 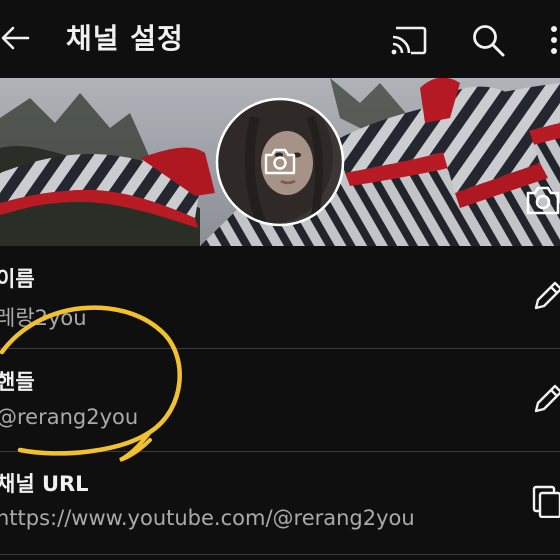 What do you see at coordinates (207, 518) in the screenshot?
I see `url-value: https://www.youtube.com/@rerang2you` at bounding box center [207, 518].